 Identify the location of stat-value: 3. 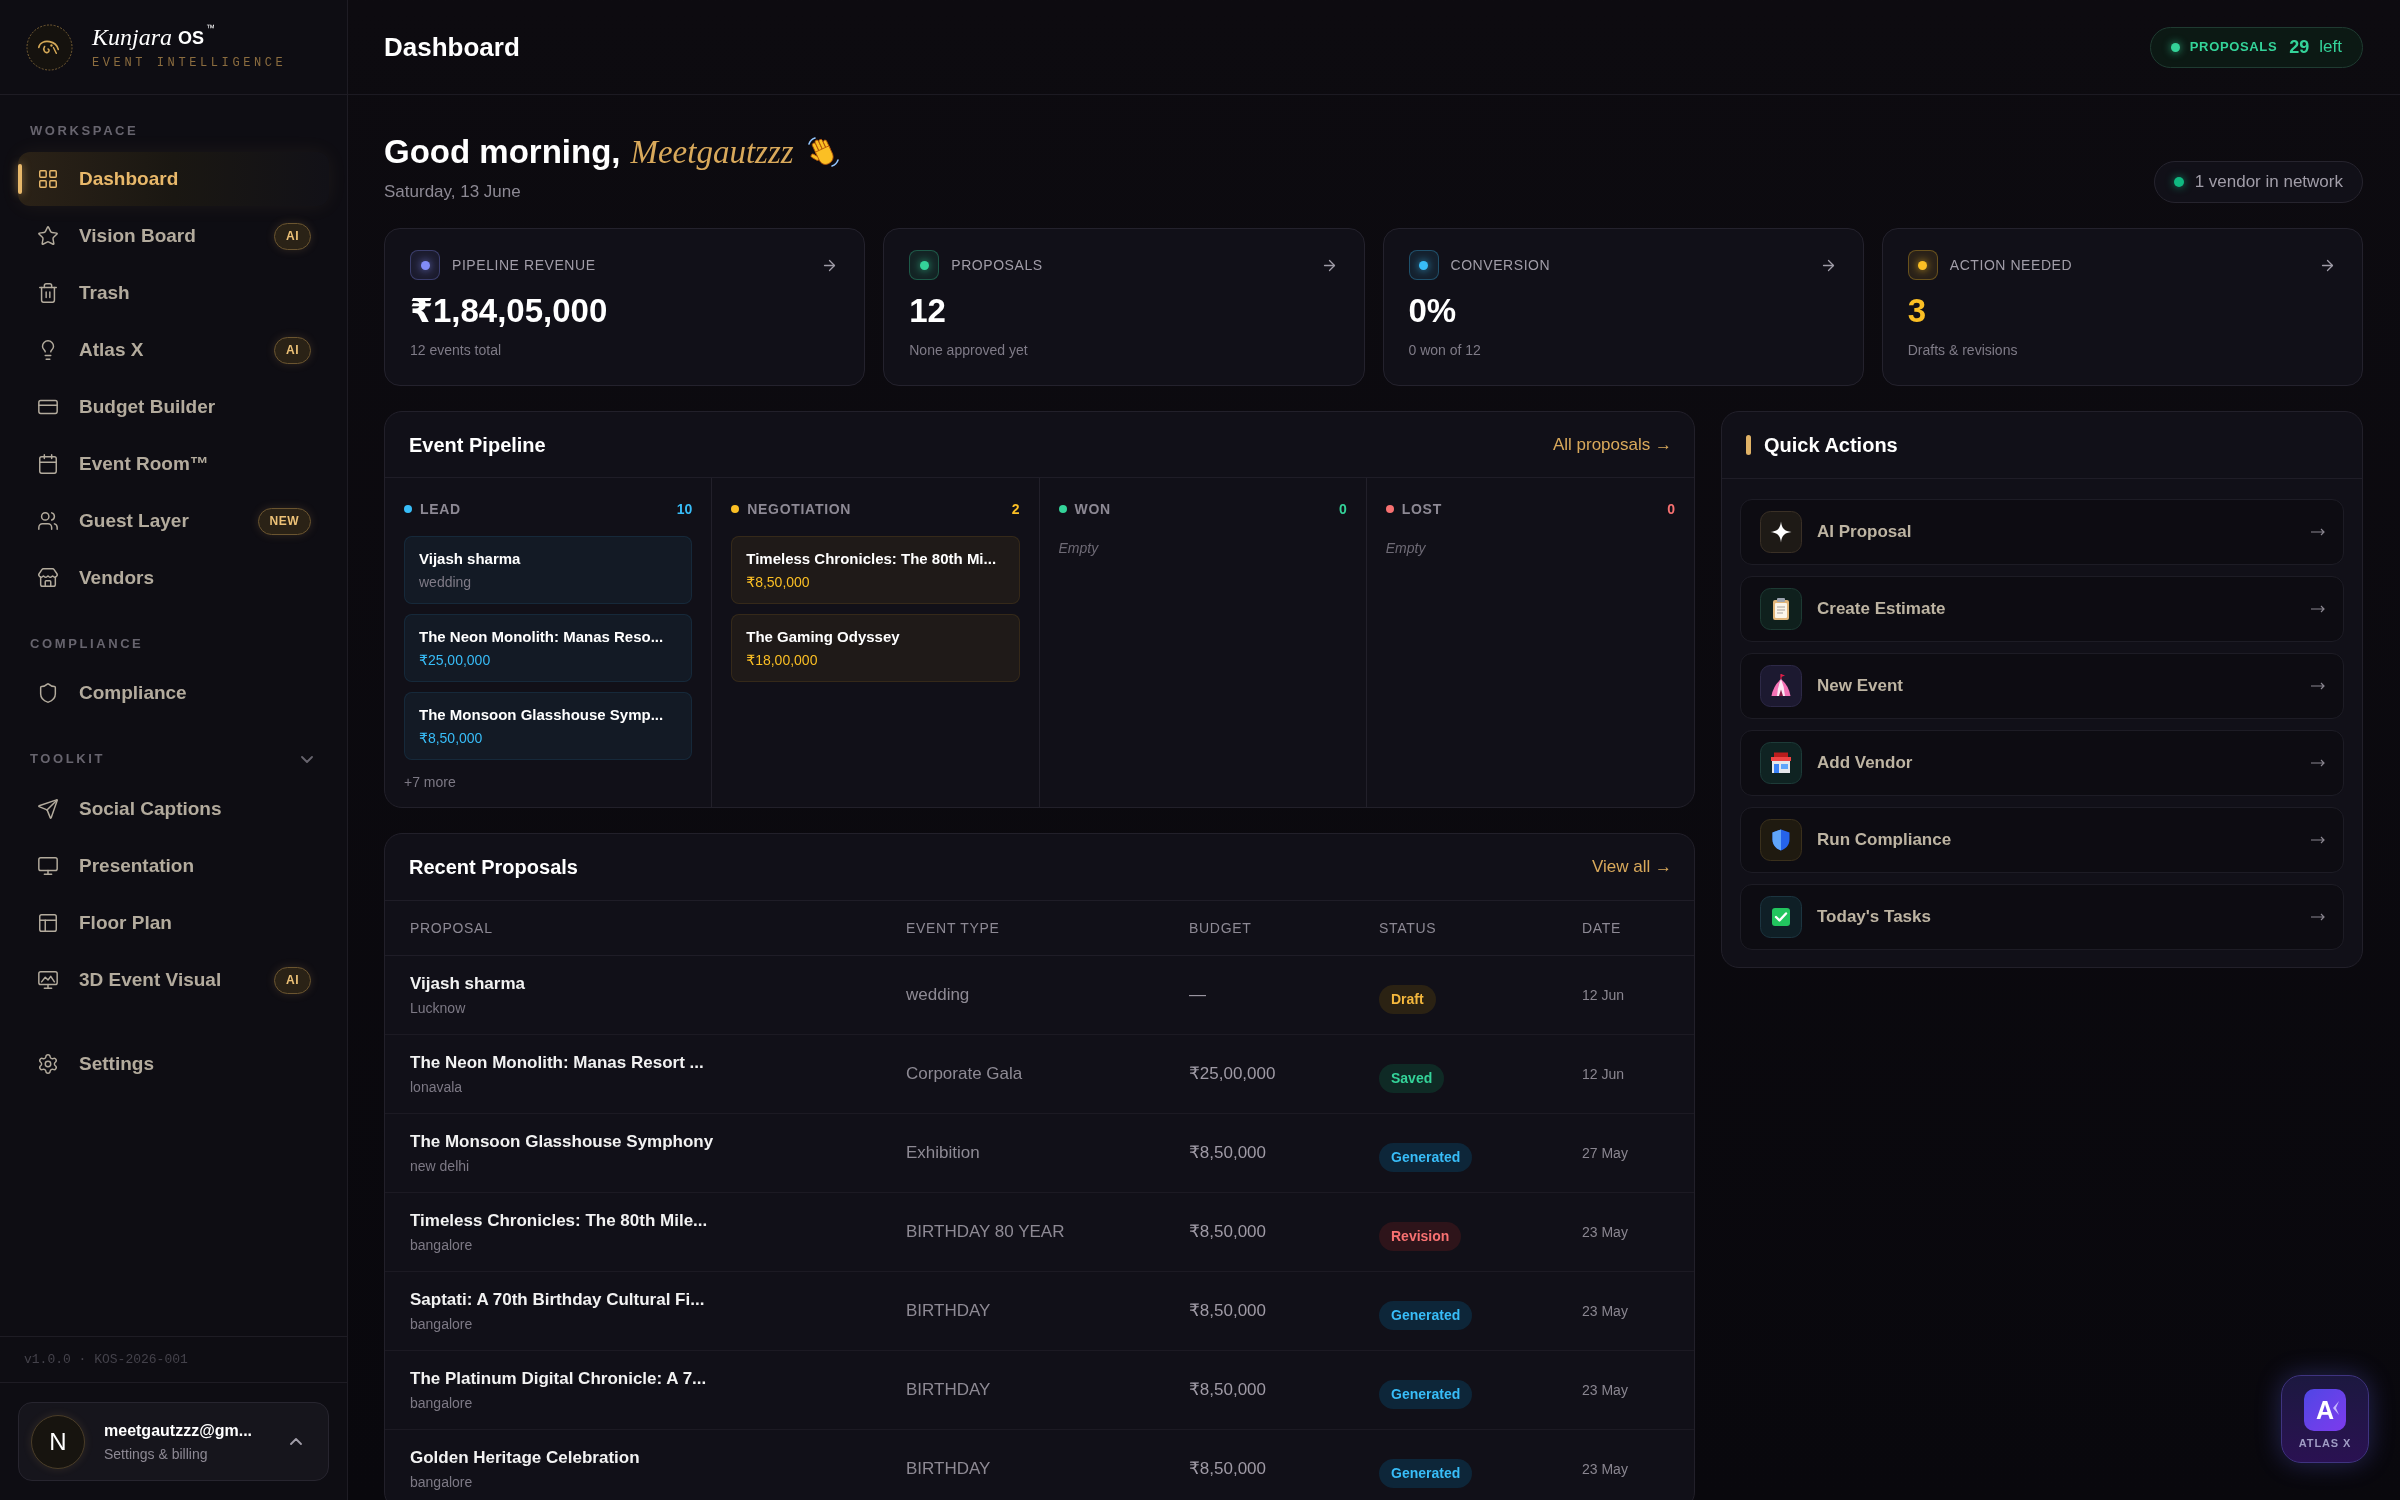
(1917, 311).